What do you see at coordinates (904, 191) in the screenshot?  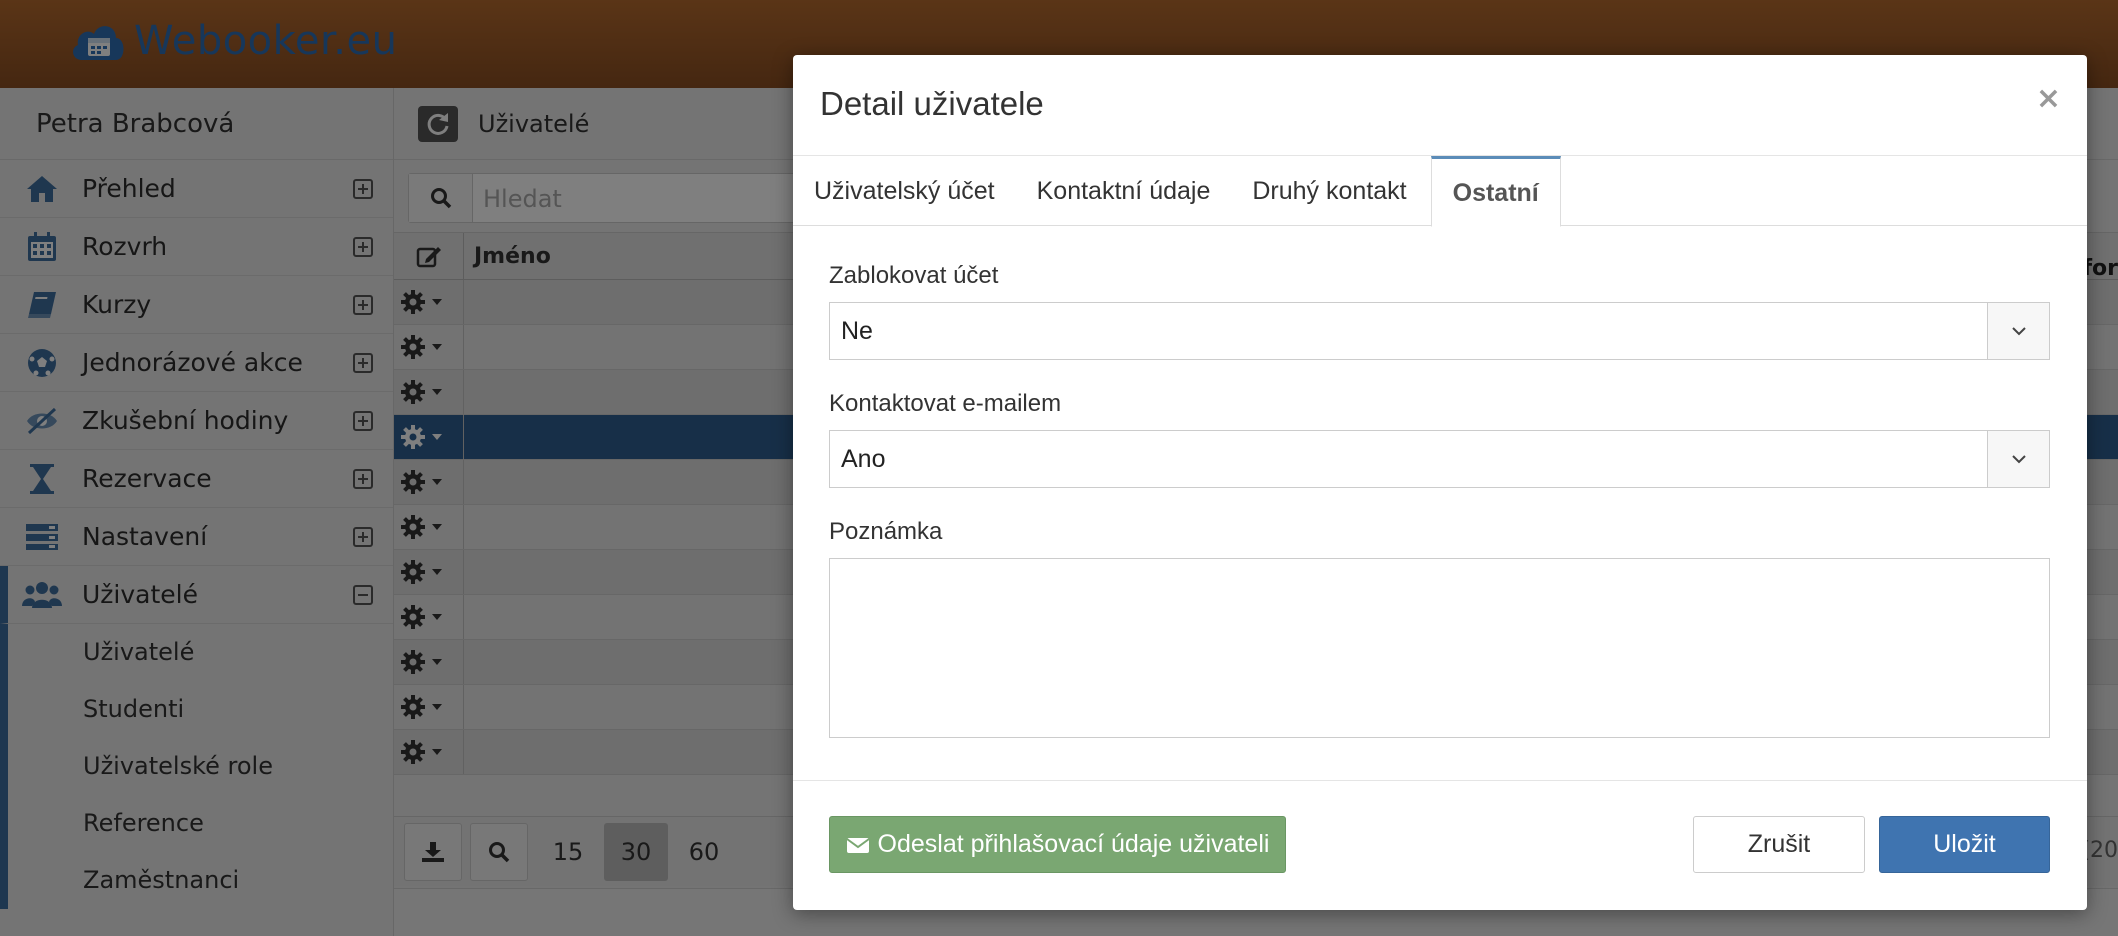 I see `tab-uzivatelsky-ucet: Uživatelský účet` at bounding box center [904, 191].